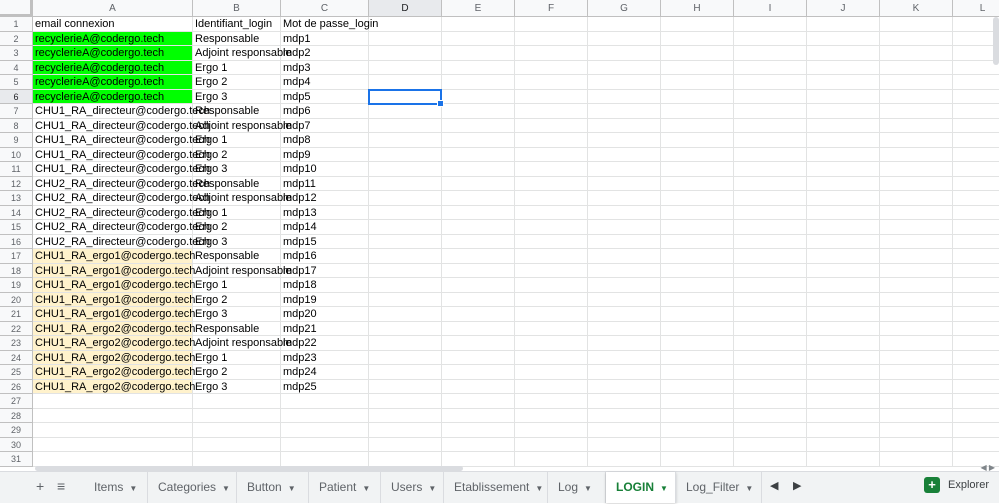  I want to click on cell-e31, so click(478, 459).